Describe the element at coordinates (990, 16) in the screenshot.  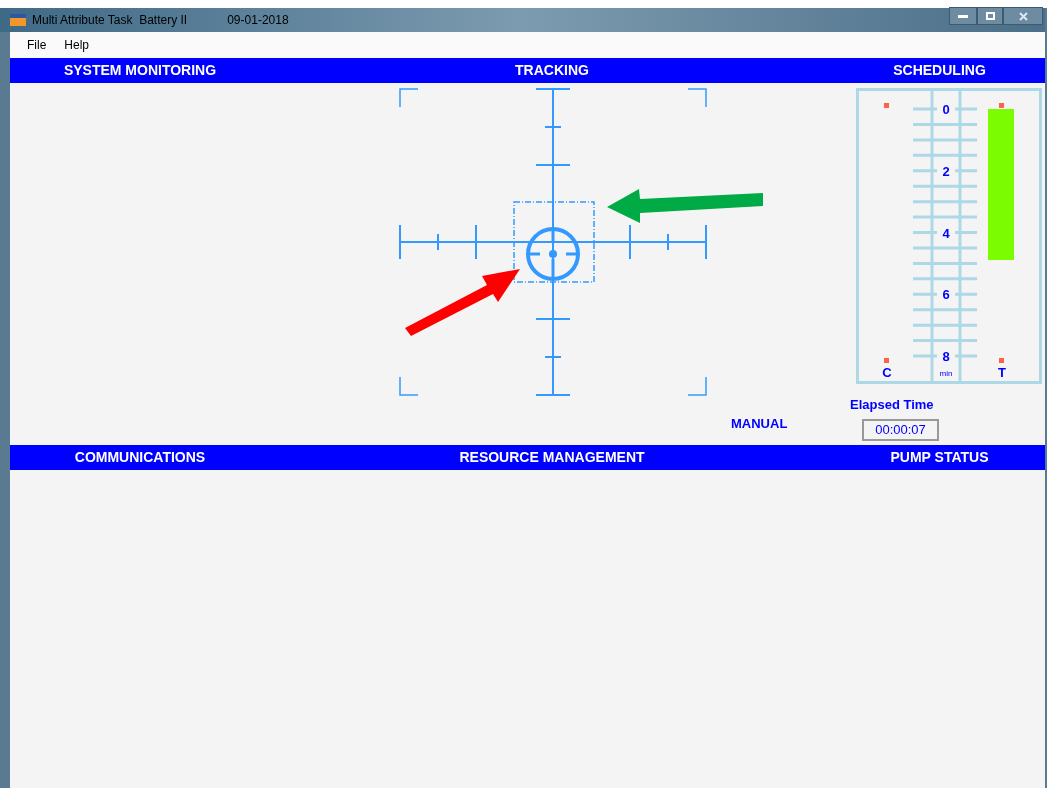
I see `maximize-button` at that location.